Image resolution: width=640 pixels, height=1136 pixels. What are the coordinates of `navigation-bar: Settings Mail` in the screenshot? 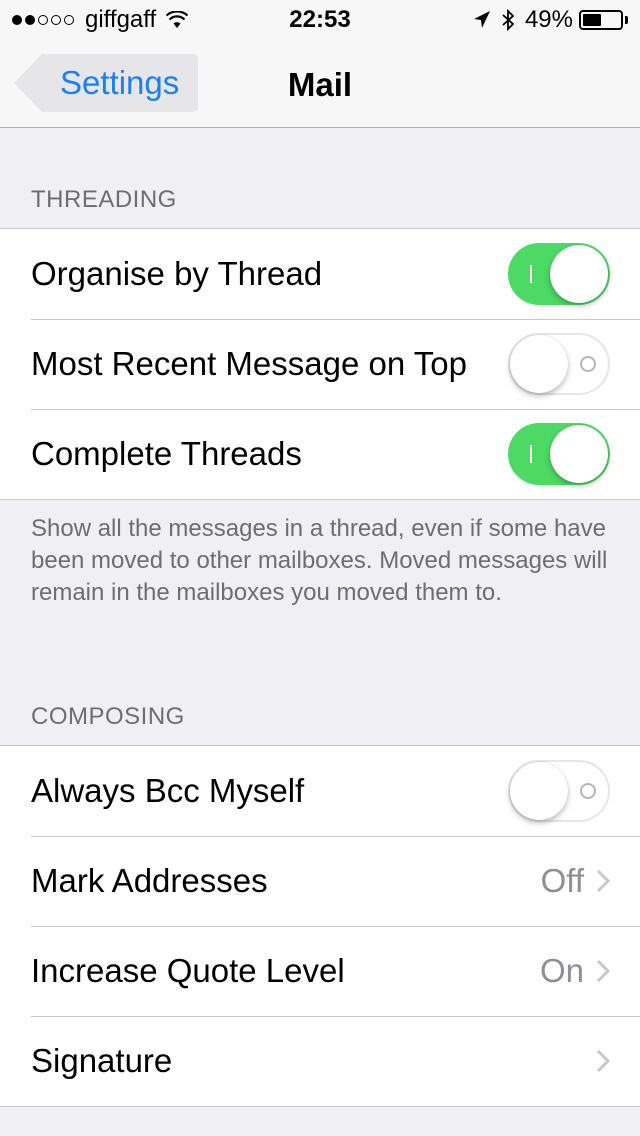 It's located at (320, 84).